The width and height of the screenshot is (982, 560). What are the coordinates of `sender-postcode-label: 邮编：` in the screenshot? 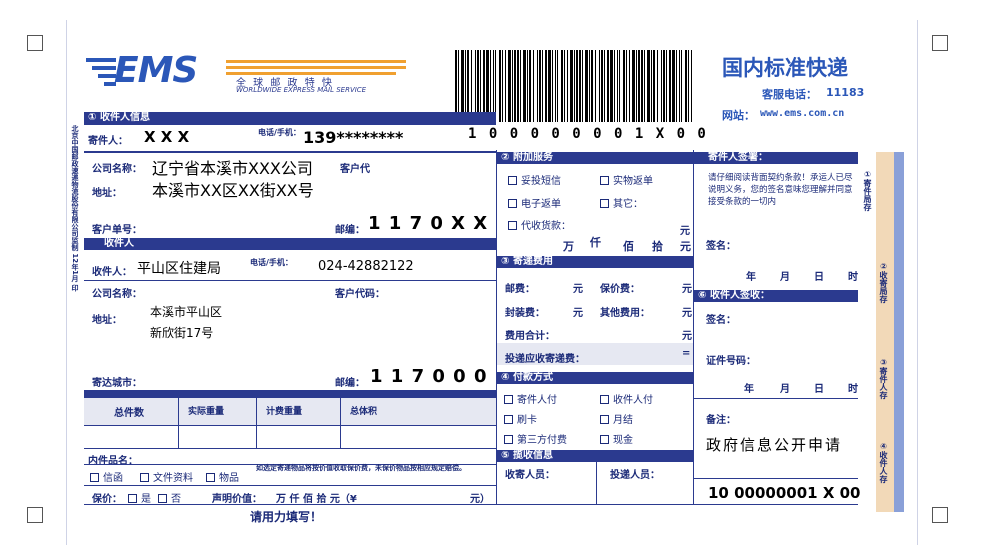 It's located at (350, 230).